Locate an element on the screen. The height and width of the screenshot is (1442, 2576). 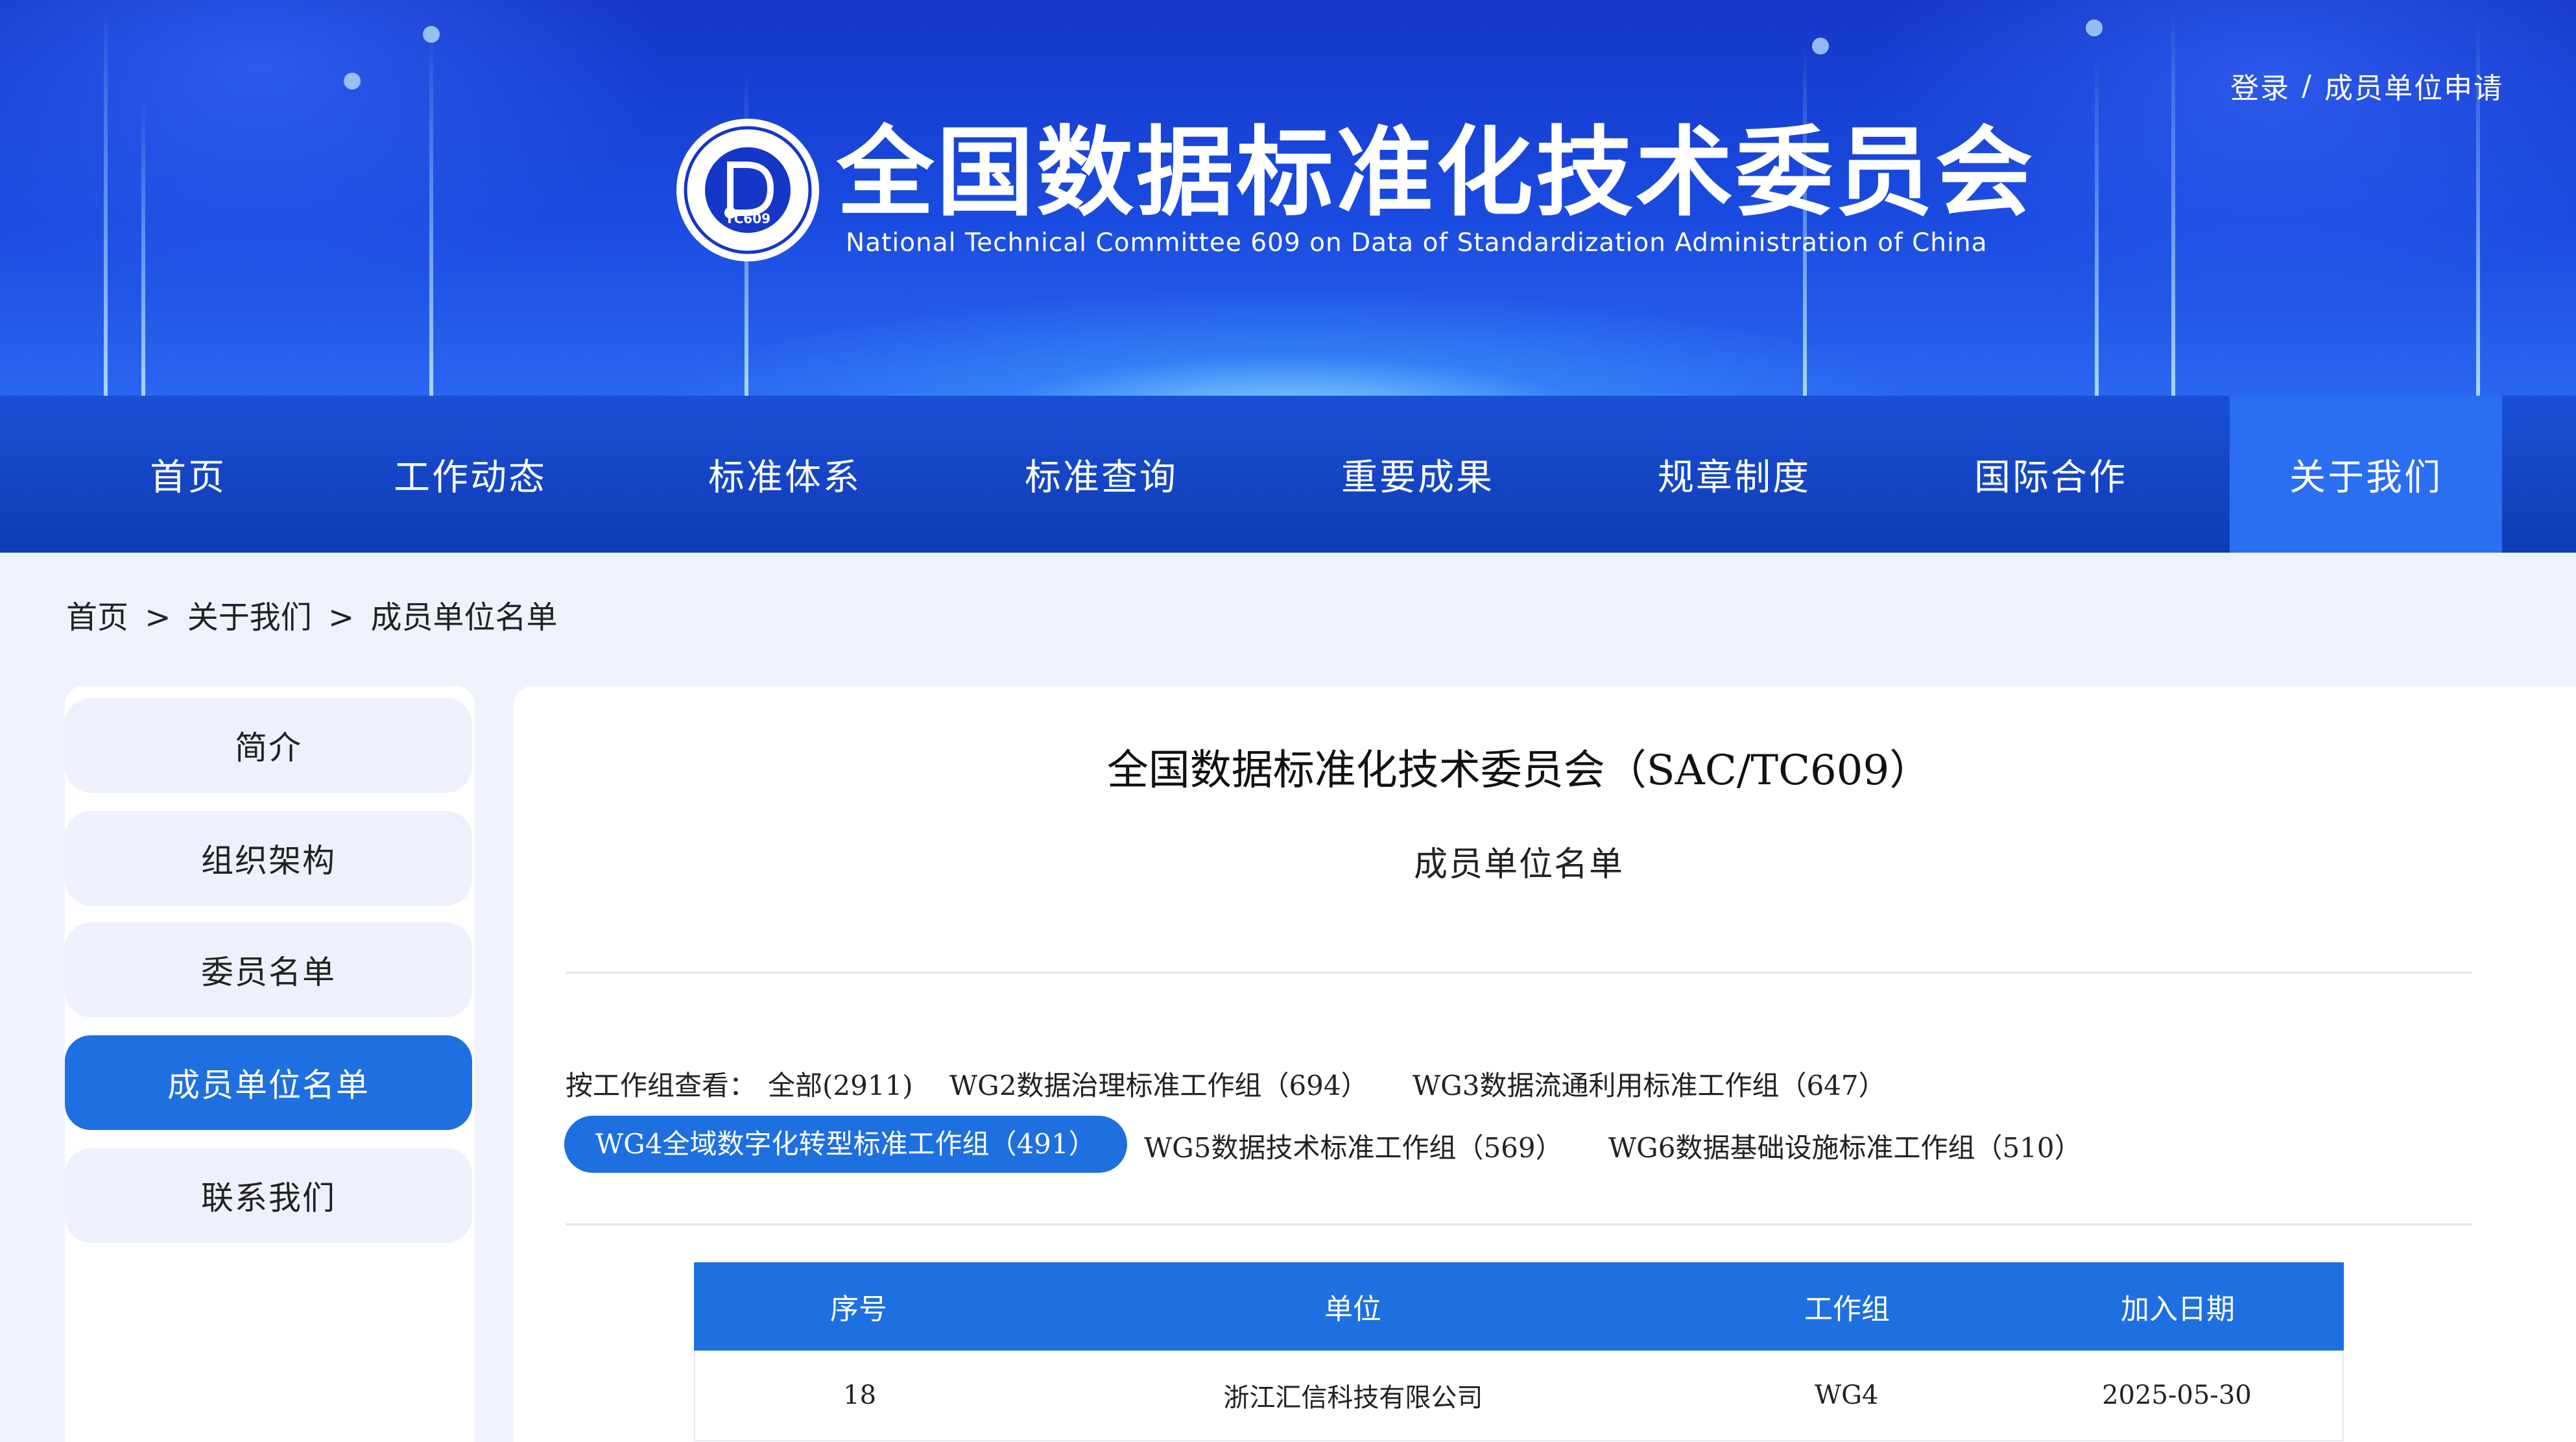
cell-index: 18 is located at coordinates (860, 1395).